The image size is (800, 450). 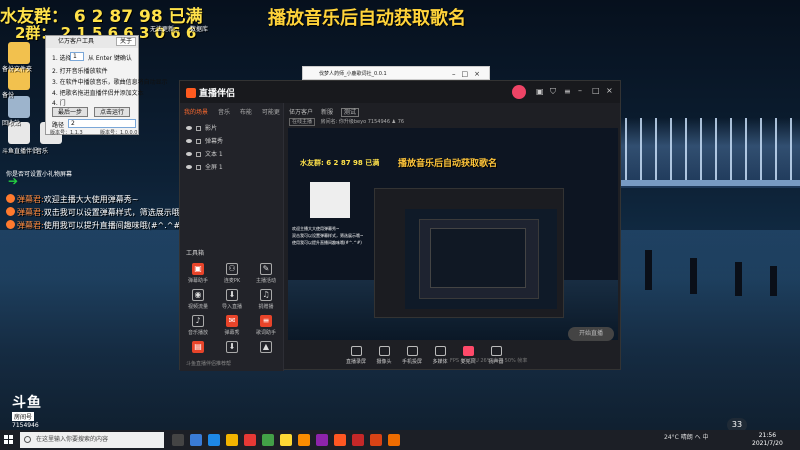 I want to click on microphone-icon, so click(x=468, y=351).